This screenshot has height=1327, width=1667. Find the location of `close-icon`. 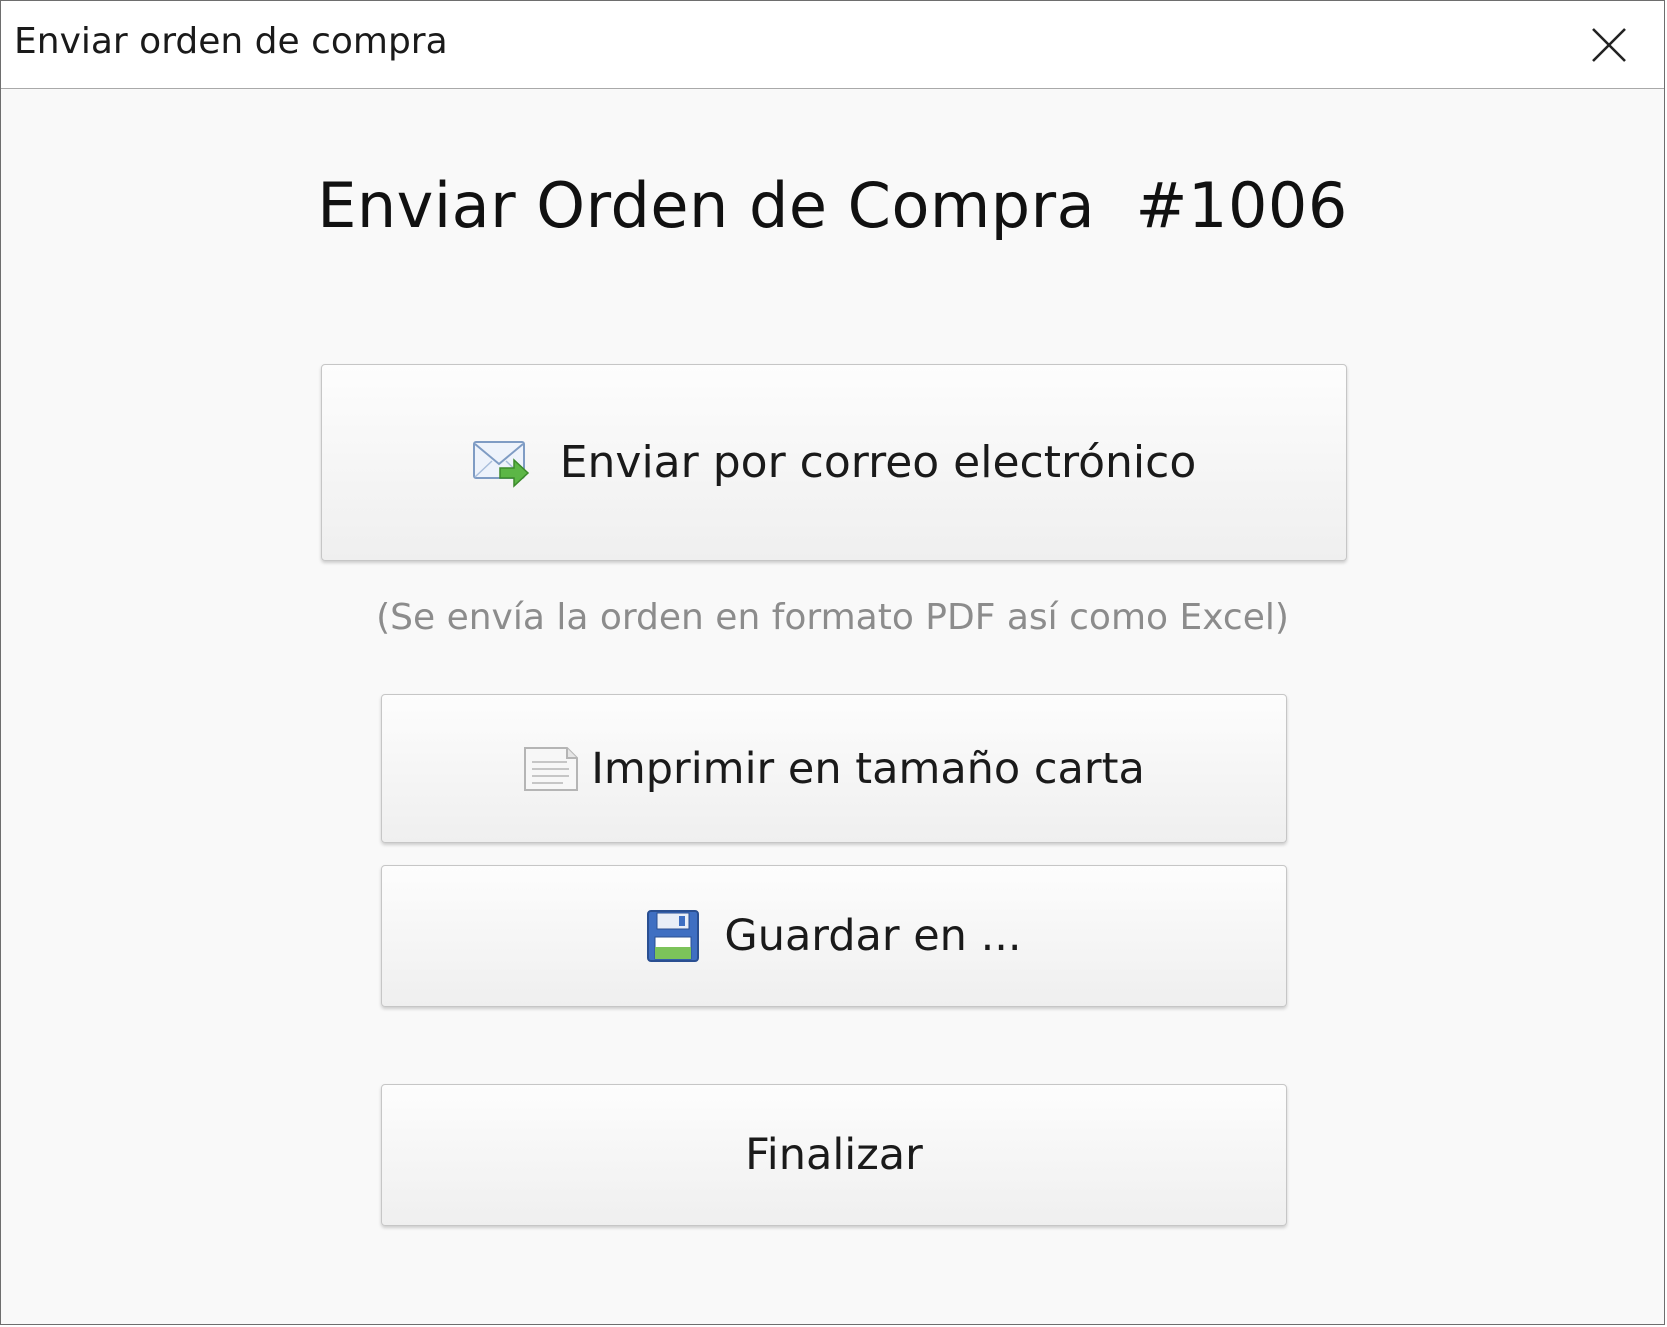

close-icon is located at coordinates (1609, 44).